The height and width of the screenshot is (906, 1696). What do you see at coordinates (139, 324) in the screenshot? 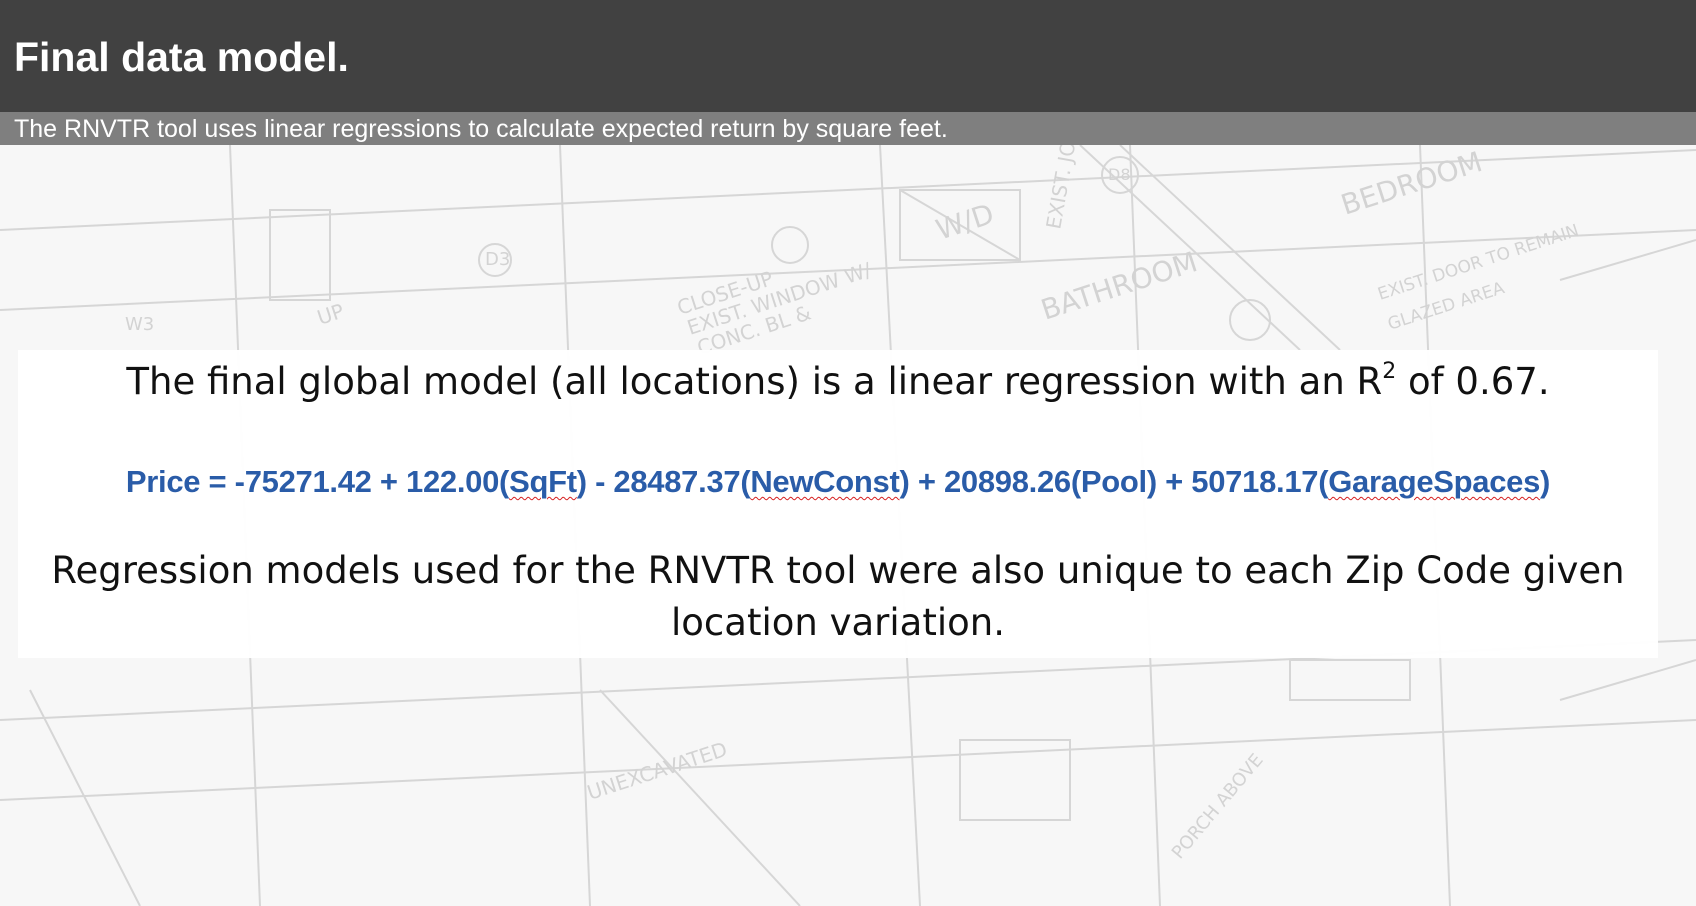
I see `svg-text: W3` at bounding box center [139, 324].